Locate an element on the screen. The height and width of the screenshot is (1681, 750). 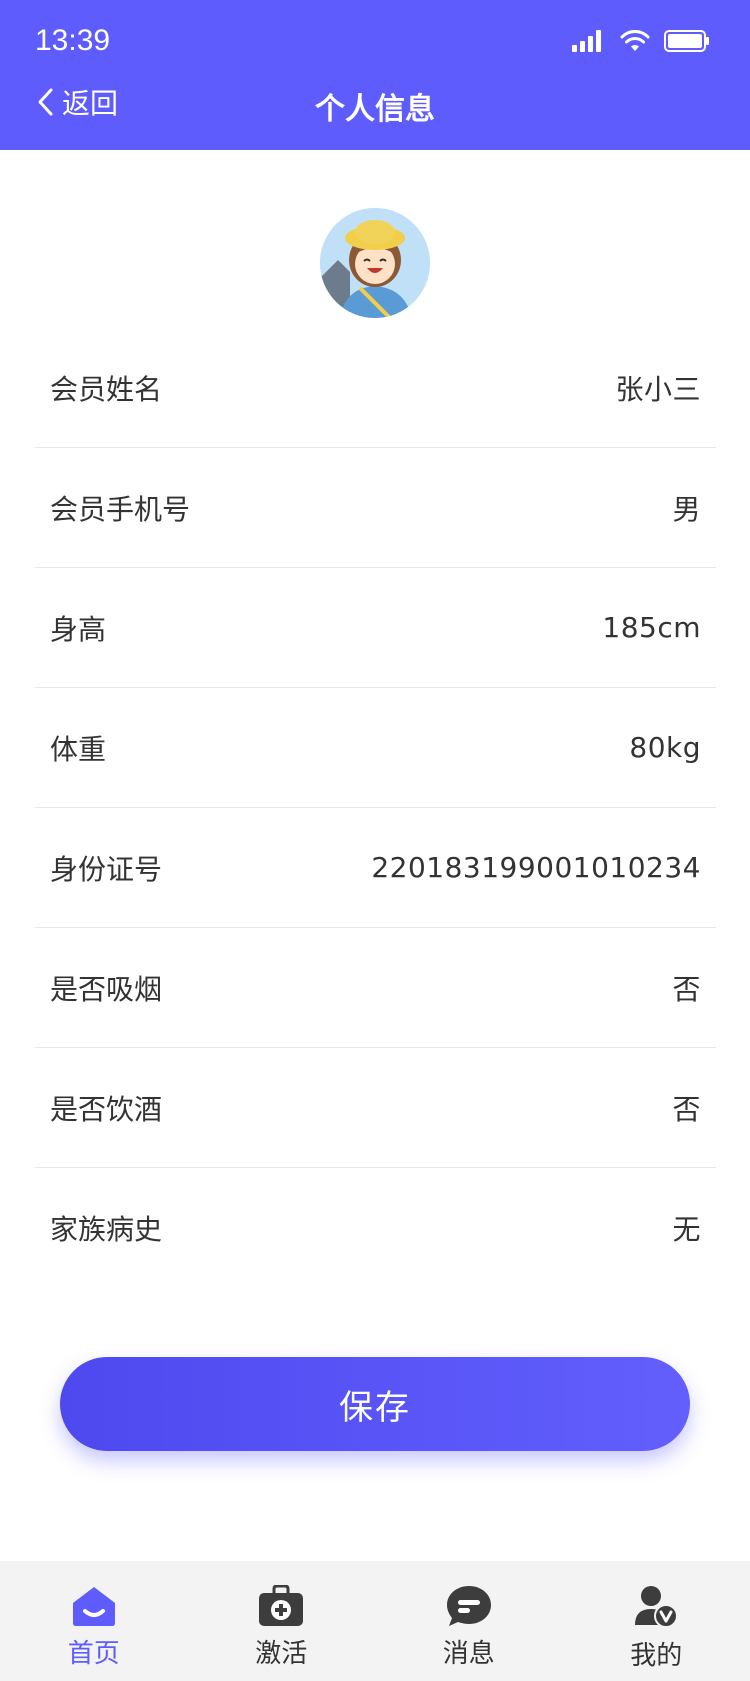
tab-messages: 消息 is located at coordinates (469, 1621).